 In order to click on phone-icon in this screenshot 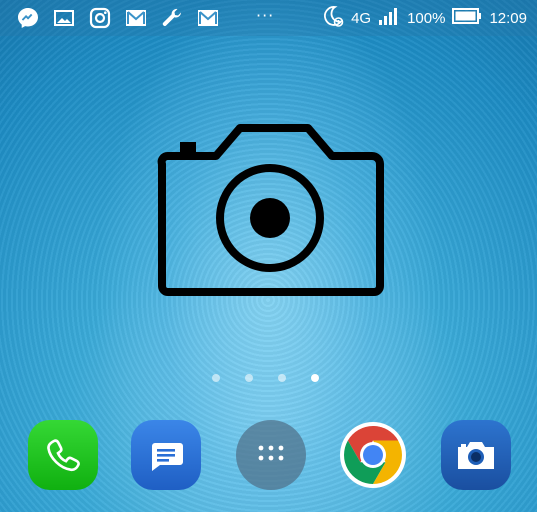, I will do `click(63, 455)`.